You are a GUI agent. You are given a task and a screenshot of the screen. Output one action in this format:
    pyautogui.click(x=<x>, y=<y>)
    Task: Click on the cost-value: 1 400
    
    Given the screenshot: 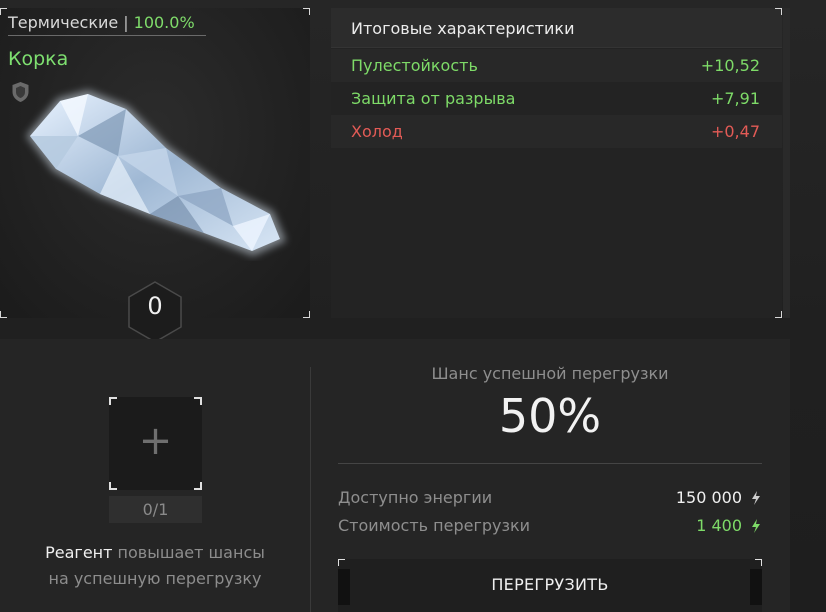 What is the action you would take?
    pyautogui.click(x=719, y=525)
    